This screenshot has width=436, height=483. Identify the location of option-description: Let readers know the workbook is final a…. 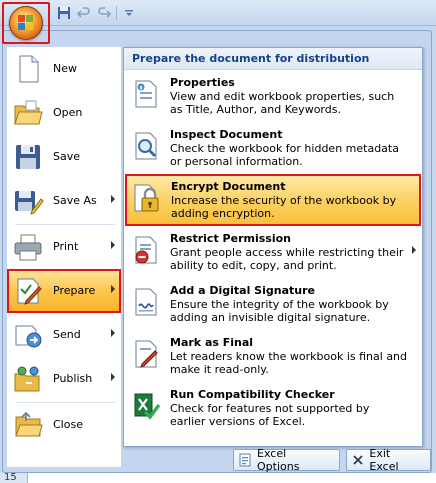
(289, 363).